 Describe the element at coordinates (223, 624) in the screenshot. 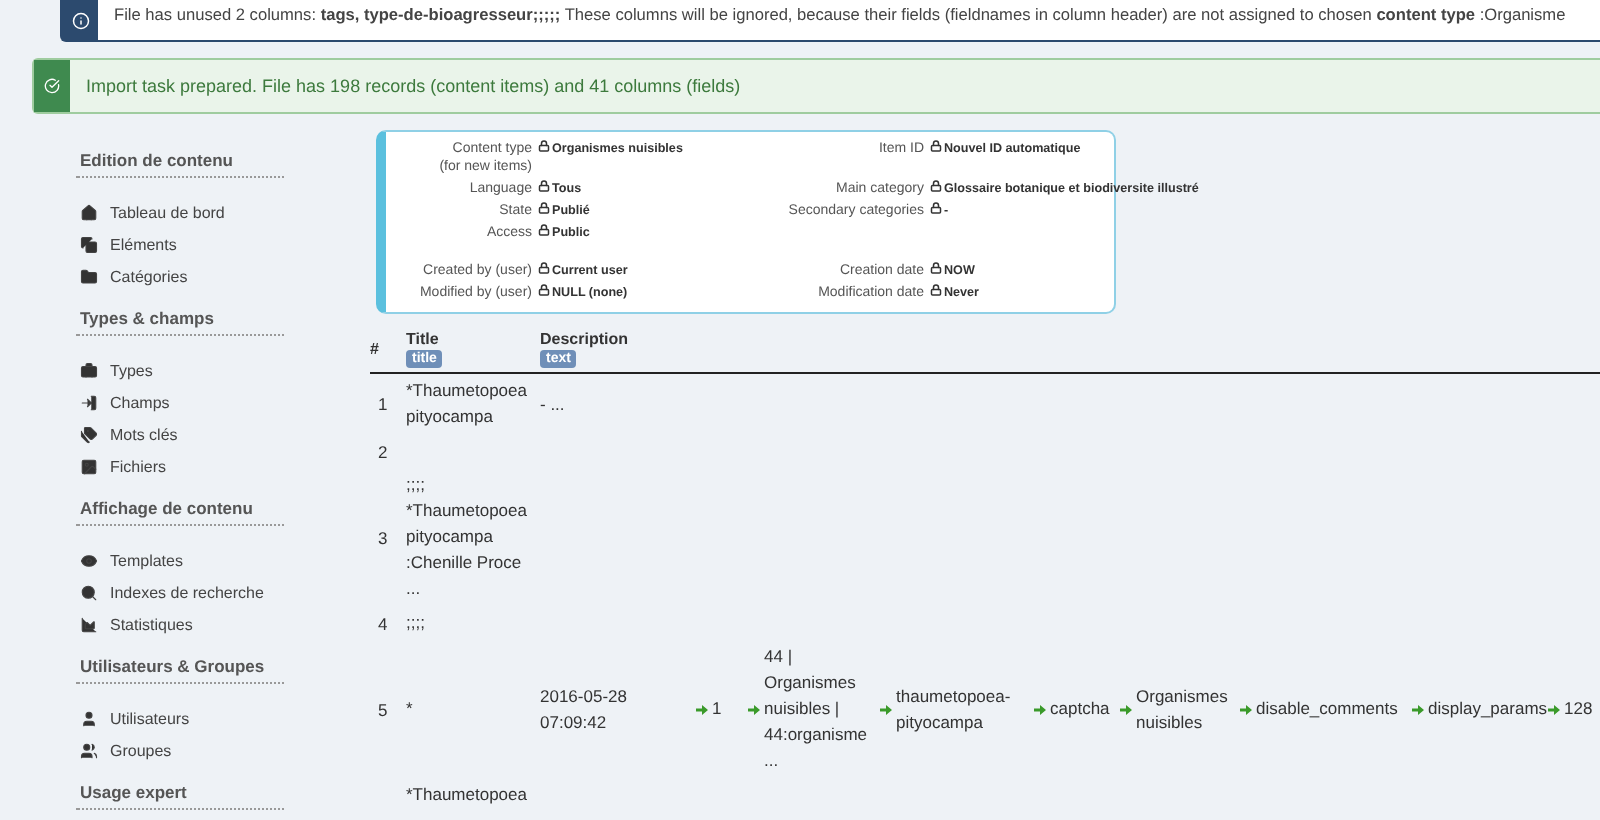

I see `sidebar-item: Statistiques` at that location.